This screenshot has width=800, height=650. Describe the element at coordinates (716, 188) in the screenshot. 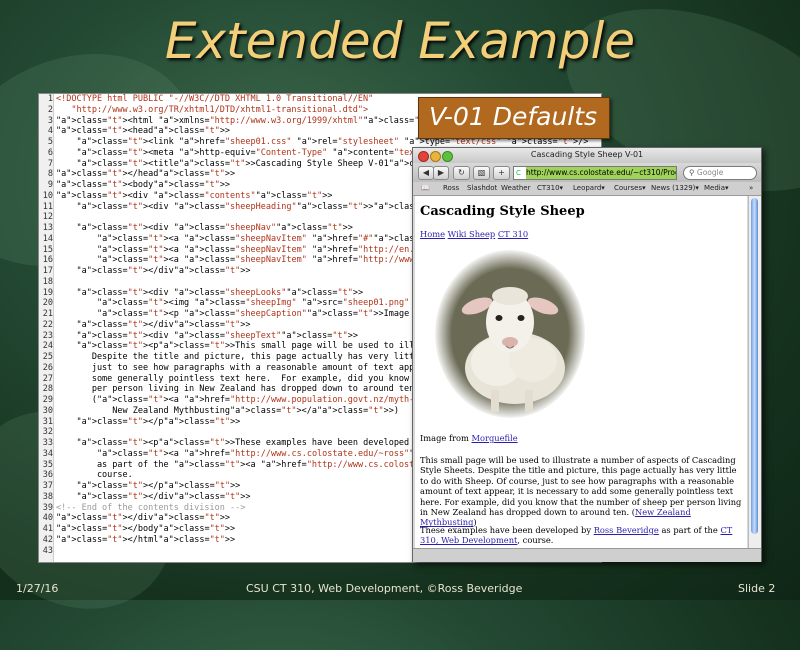

I see `bookmark-item: Media▾` at that location.